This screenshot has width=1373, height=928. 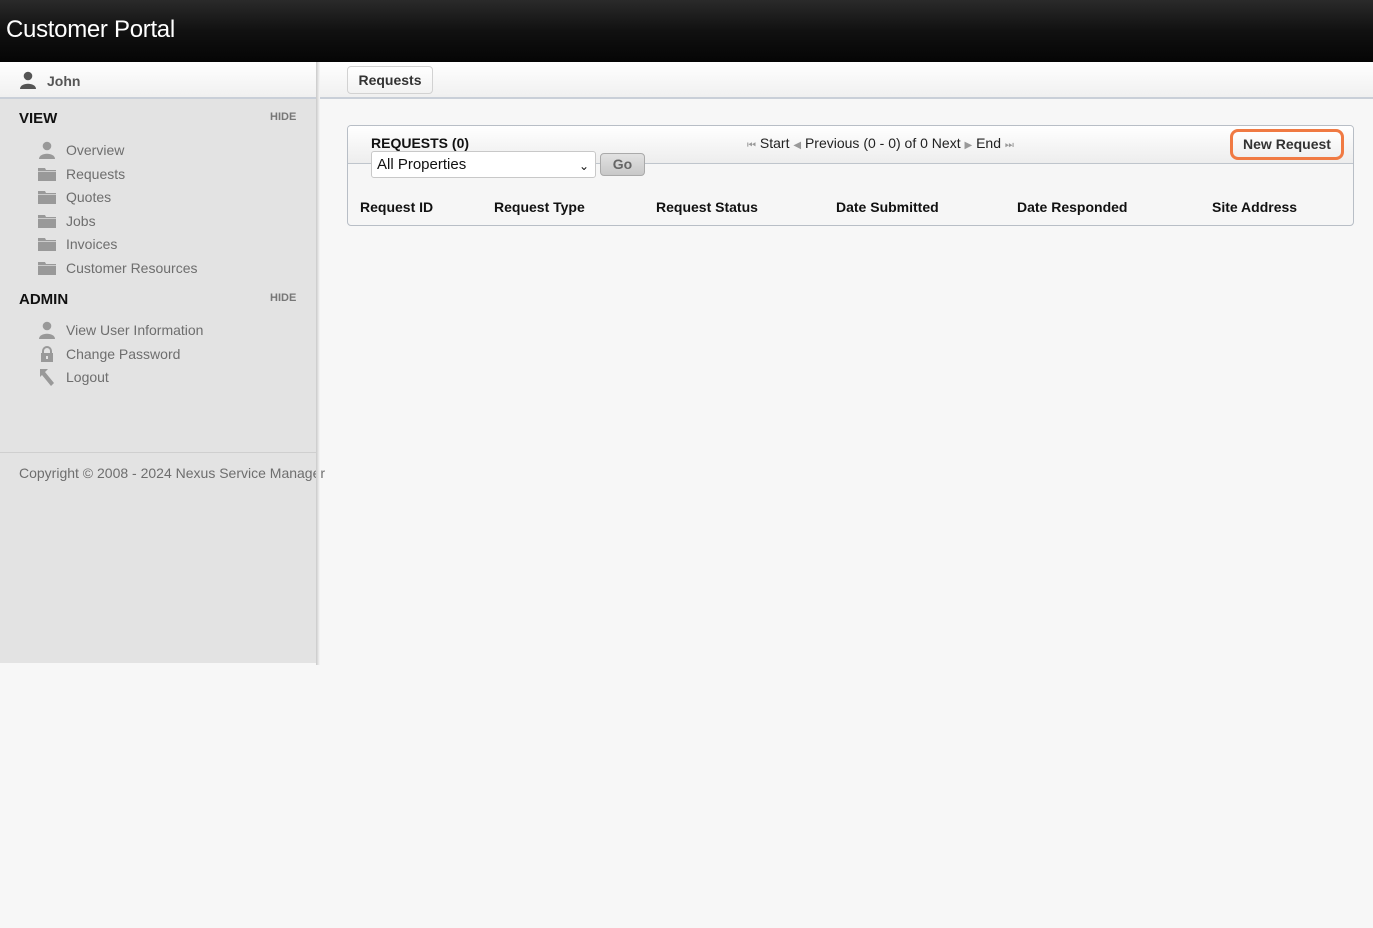 I want to click on hide-view-link: HIDE, so click(x=283, y=117).